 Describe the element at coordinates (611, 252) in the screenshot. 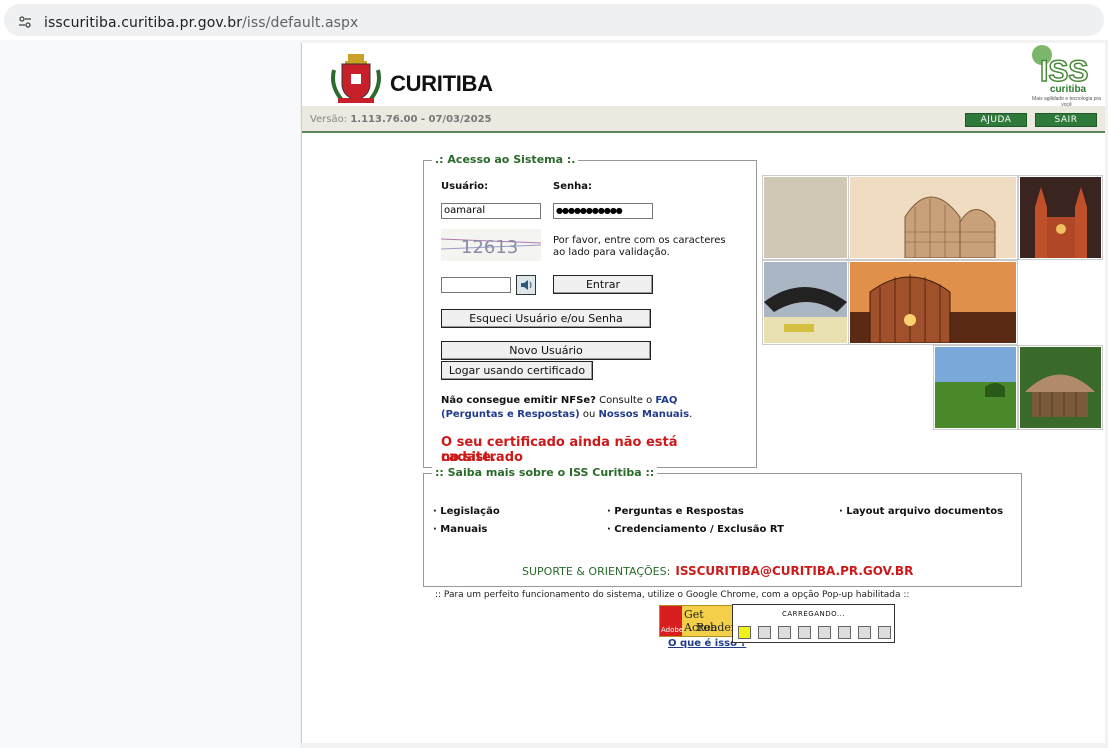

I see `captcha-hint-2: ao lado para validação.` at that location.